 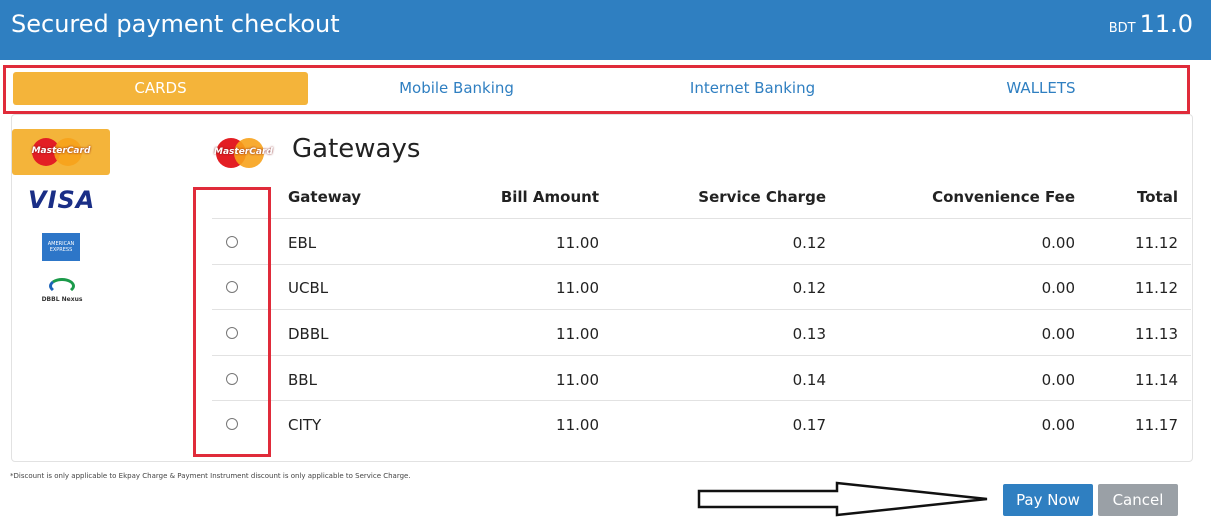 What do you see at coordinates (62, 286) in the screenshot?
I see `dbbl-logo-icon` at bounding box center [62, 286].